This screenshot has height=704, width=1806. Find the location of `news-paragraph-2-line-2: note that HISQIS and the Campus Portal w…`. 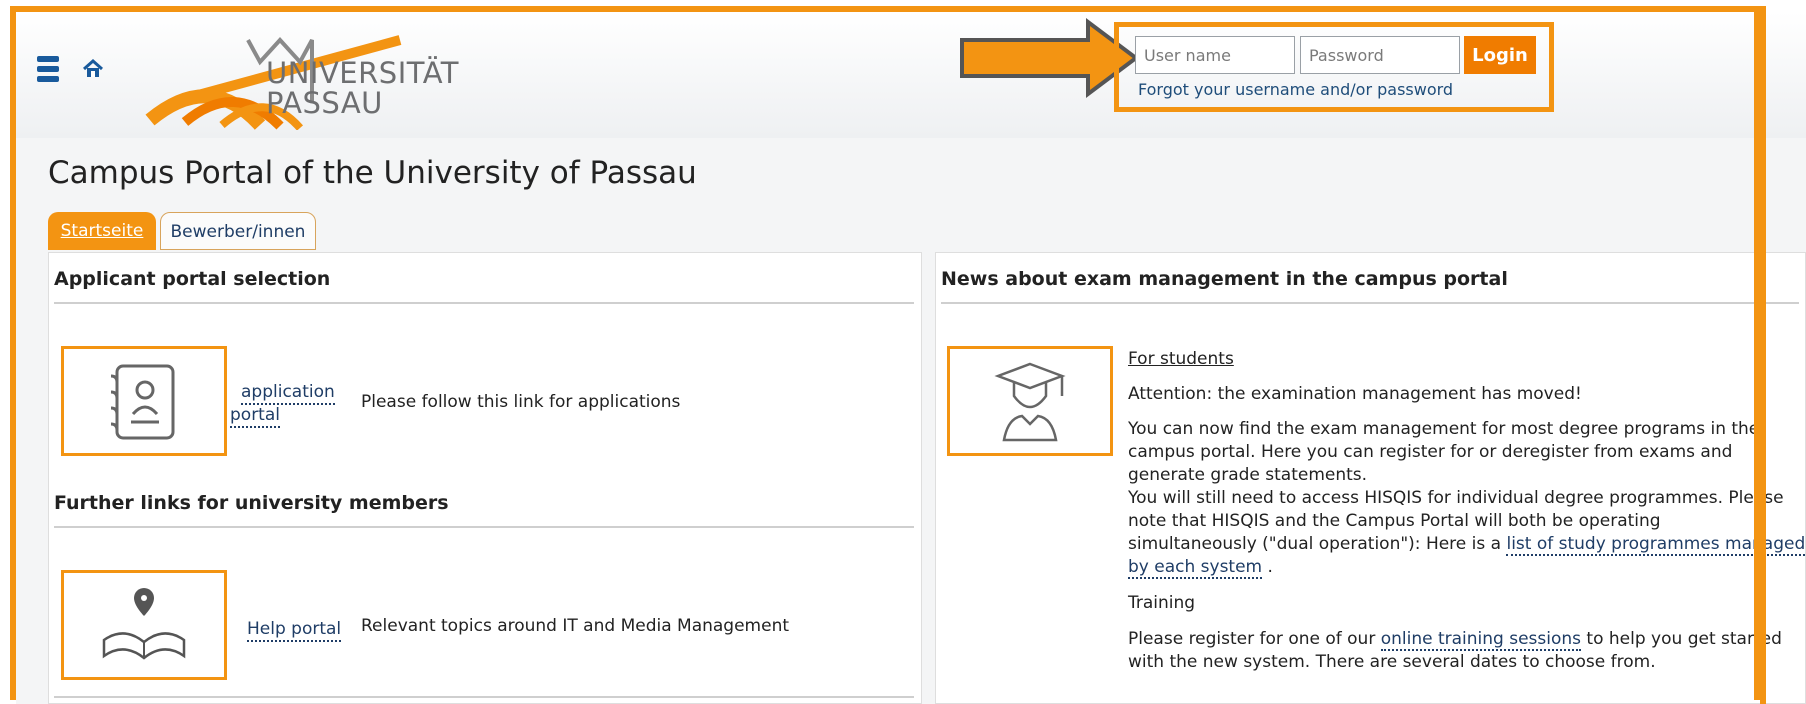

news-paragraph-2-line-2: note that HISQIS and the Campus Portal w… is located at coordinates (1394, 521).